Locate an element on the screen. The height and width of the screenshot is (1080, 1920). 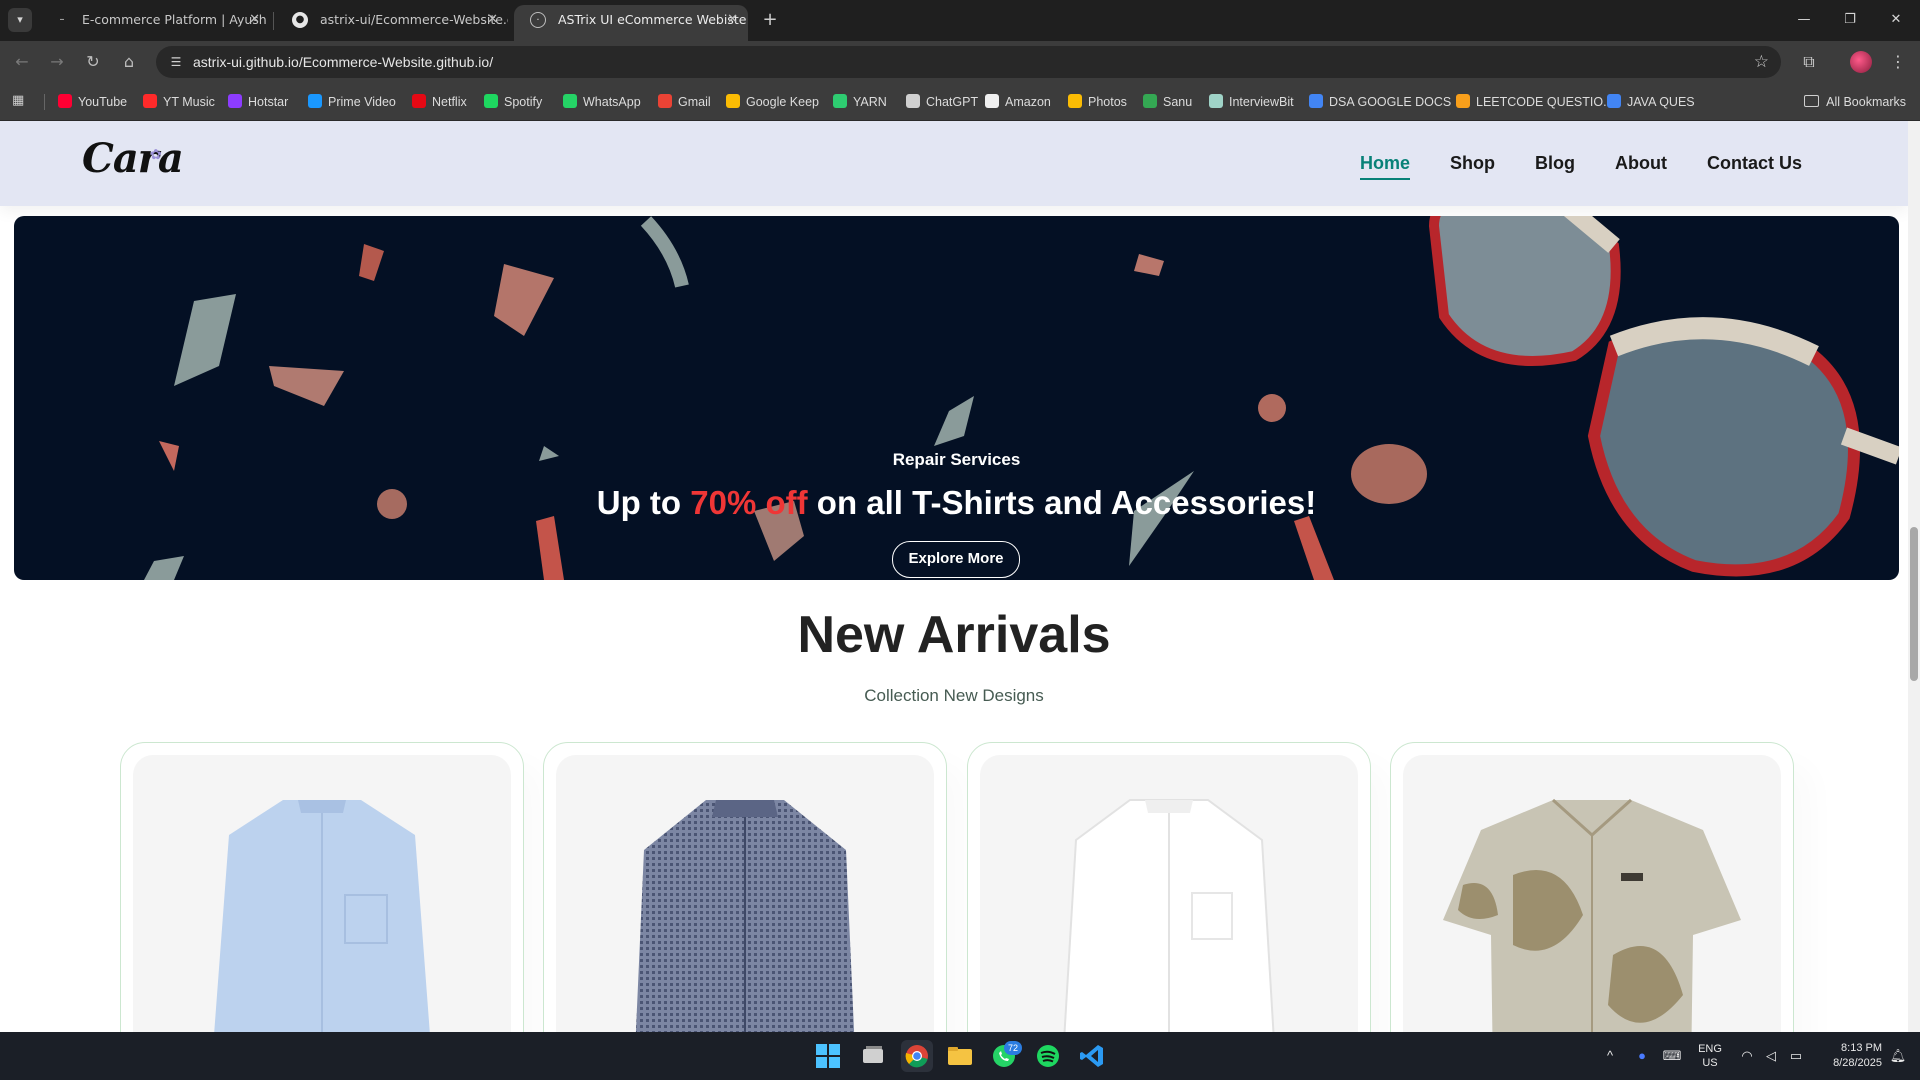
whatsapp-badge: 72 is located at coordinates (1013, 1048).